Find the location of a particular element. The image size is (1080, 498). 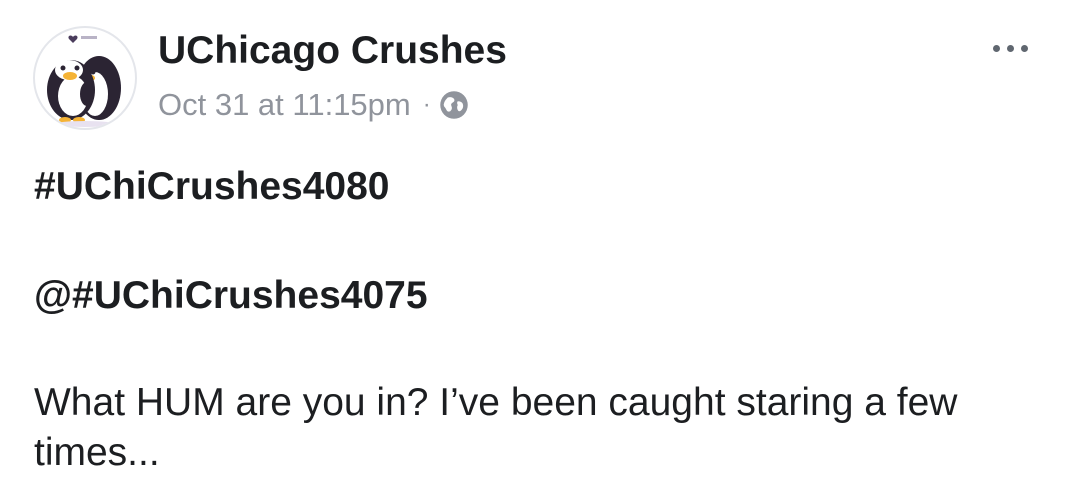

penguins-logo-icon is located at coordinates (84, 81).